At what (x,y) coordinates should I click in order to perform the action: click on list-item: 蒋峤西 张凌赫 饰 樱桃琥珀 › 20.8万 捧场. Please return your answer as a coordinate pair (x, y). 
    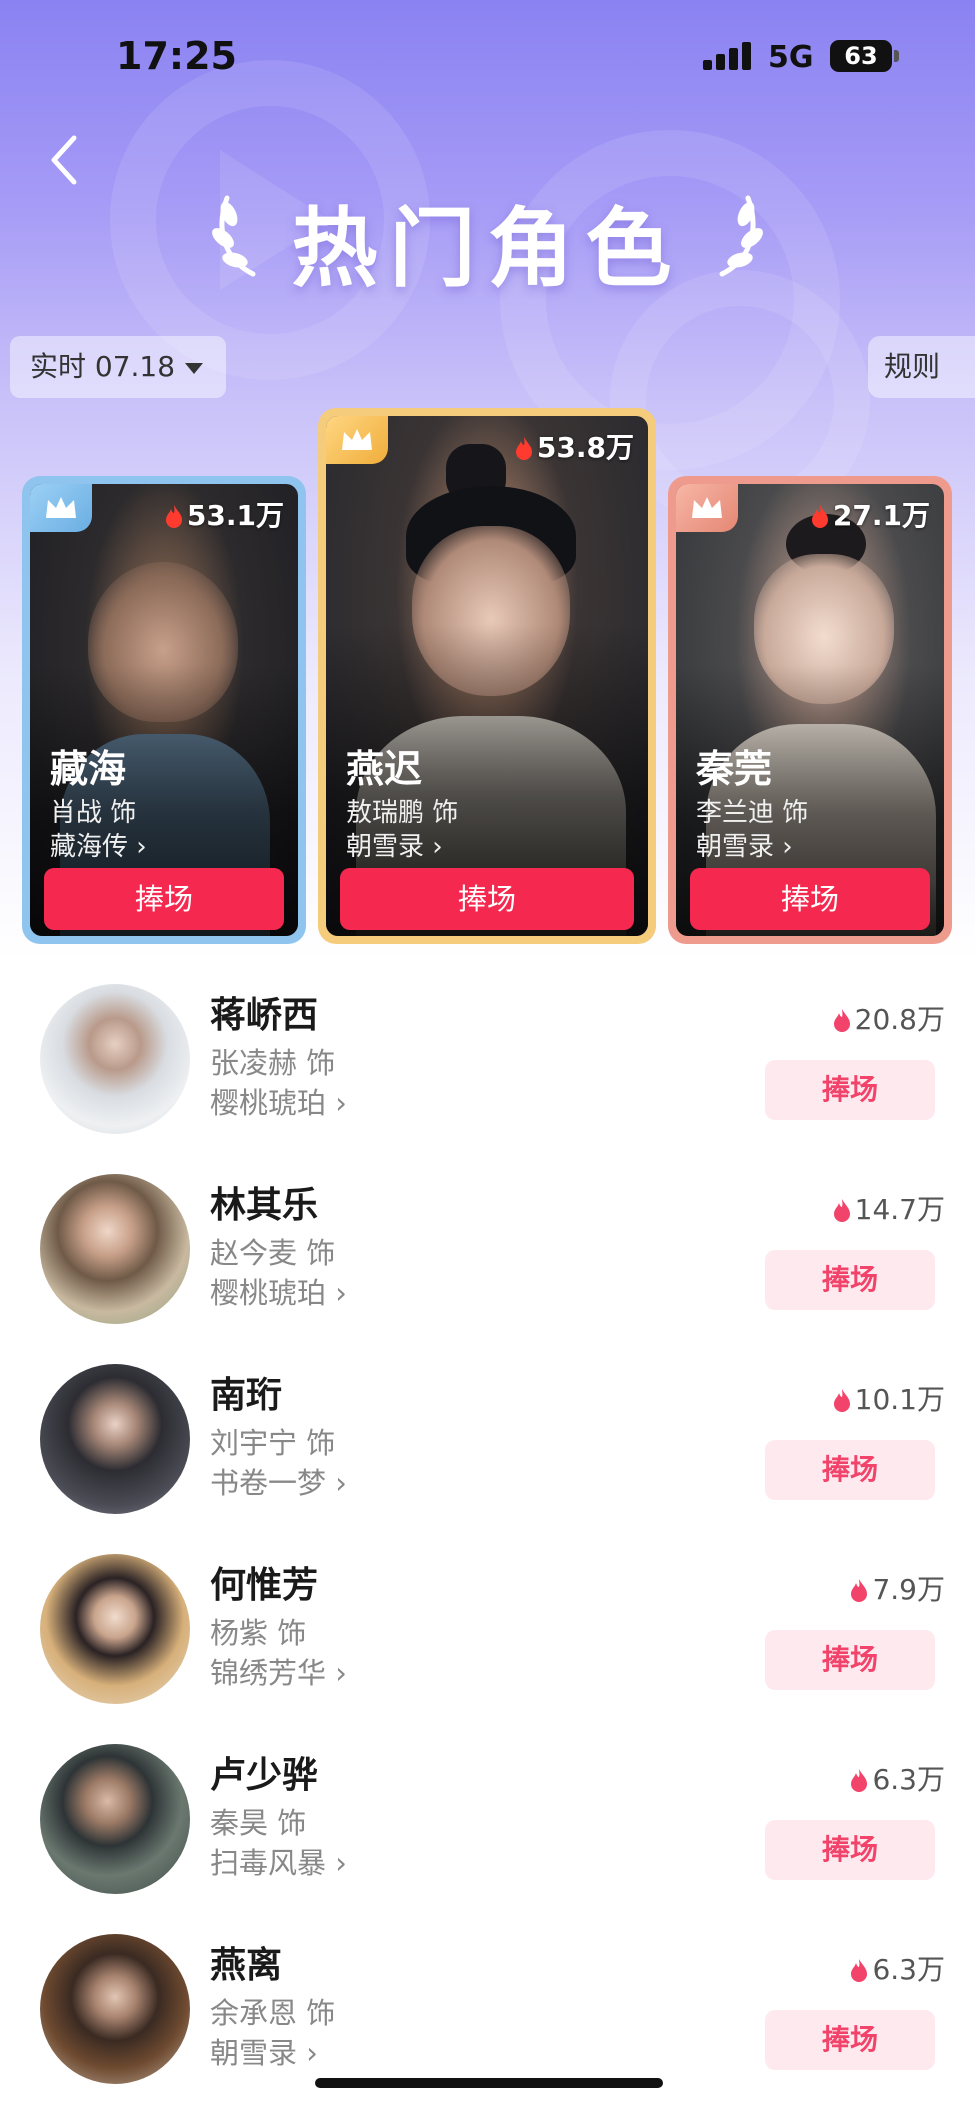
    Looking at the image, I should click on (487, 1079).